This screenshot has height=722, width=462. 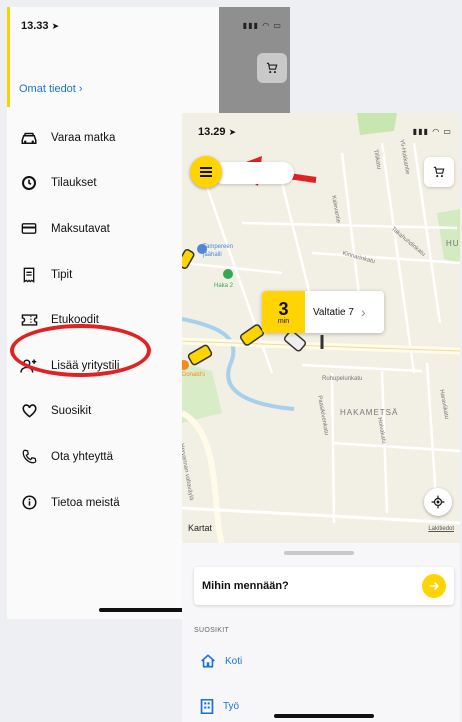 I want to click on map-district-label: HUI, so click(x=453, y=243).